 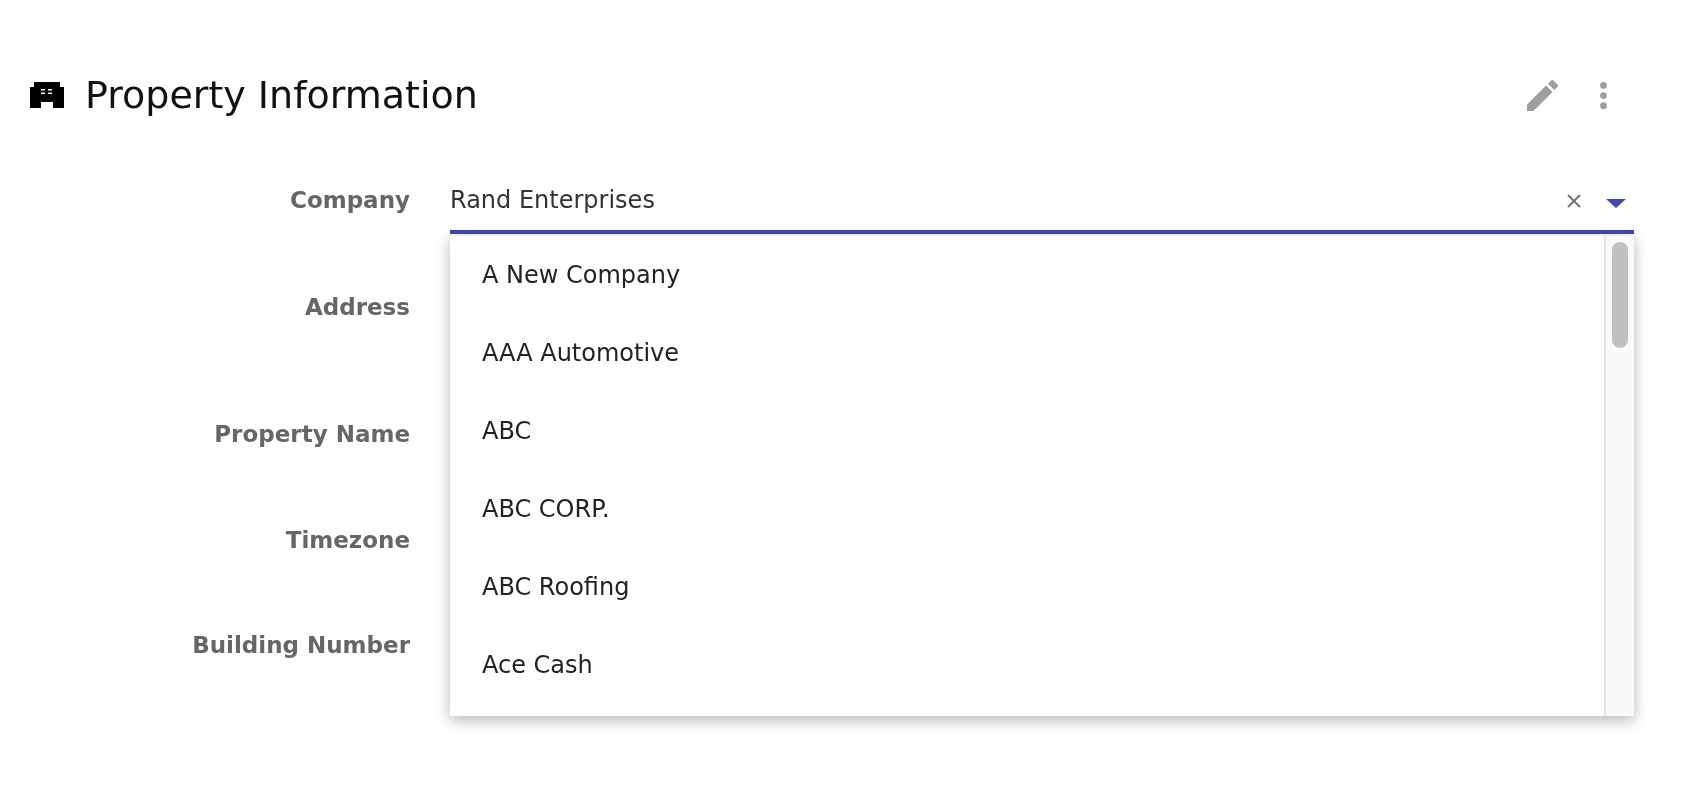 What do you see at coordinates (1027, 509) in the screenshot?
I see `dropdown-option: ABC CORP.` at bounding box center [1027, 509].